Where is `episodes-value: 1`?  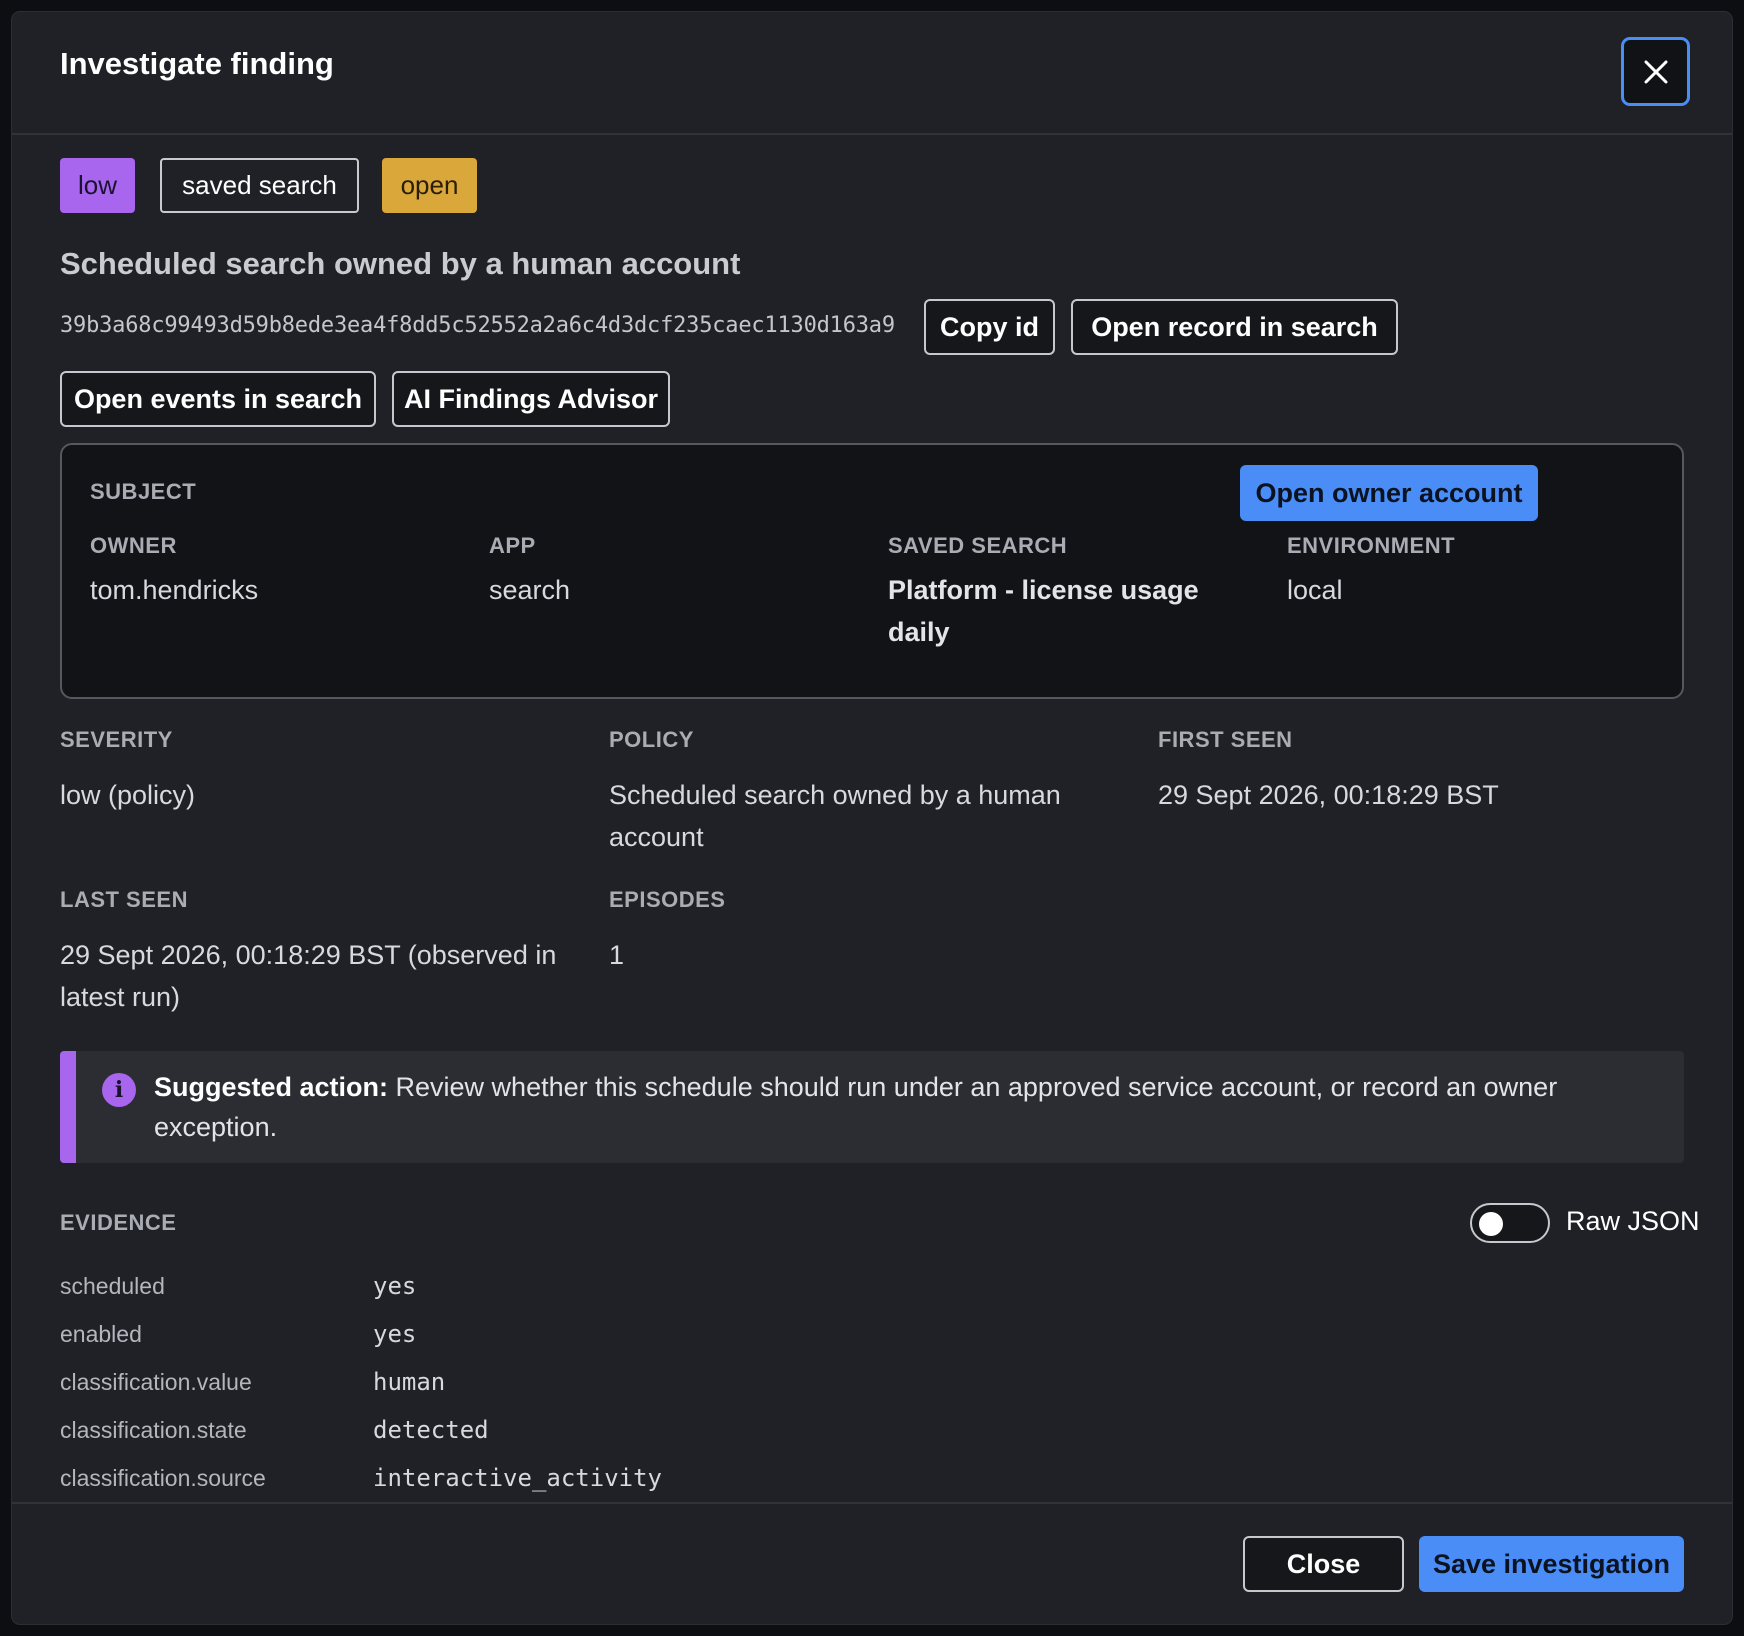 episodes-value: 1 is located at coordinates (617, 955).